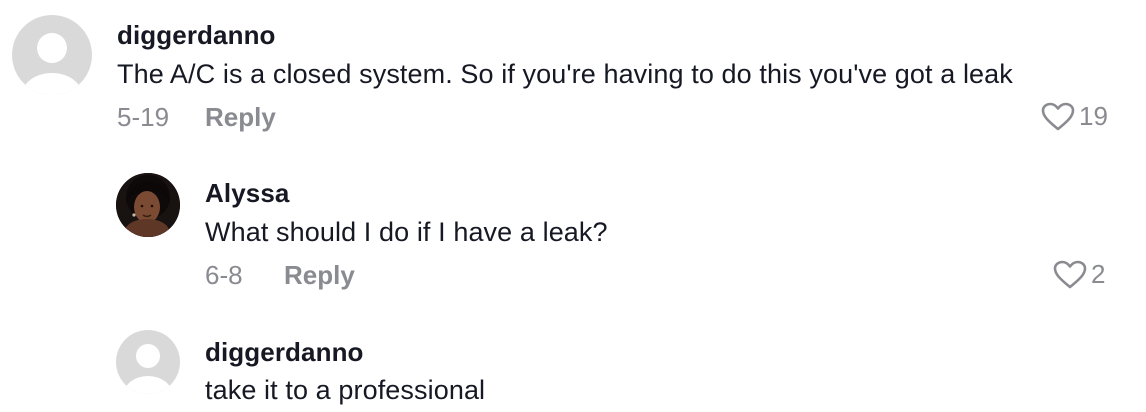 Image resolution: width=1146 pixels, height=412 pixels. What do you see at coordinates (1093, 116) in the screenshot?
I see `like-count: 19` at bounding box center [1093, 116].